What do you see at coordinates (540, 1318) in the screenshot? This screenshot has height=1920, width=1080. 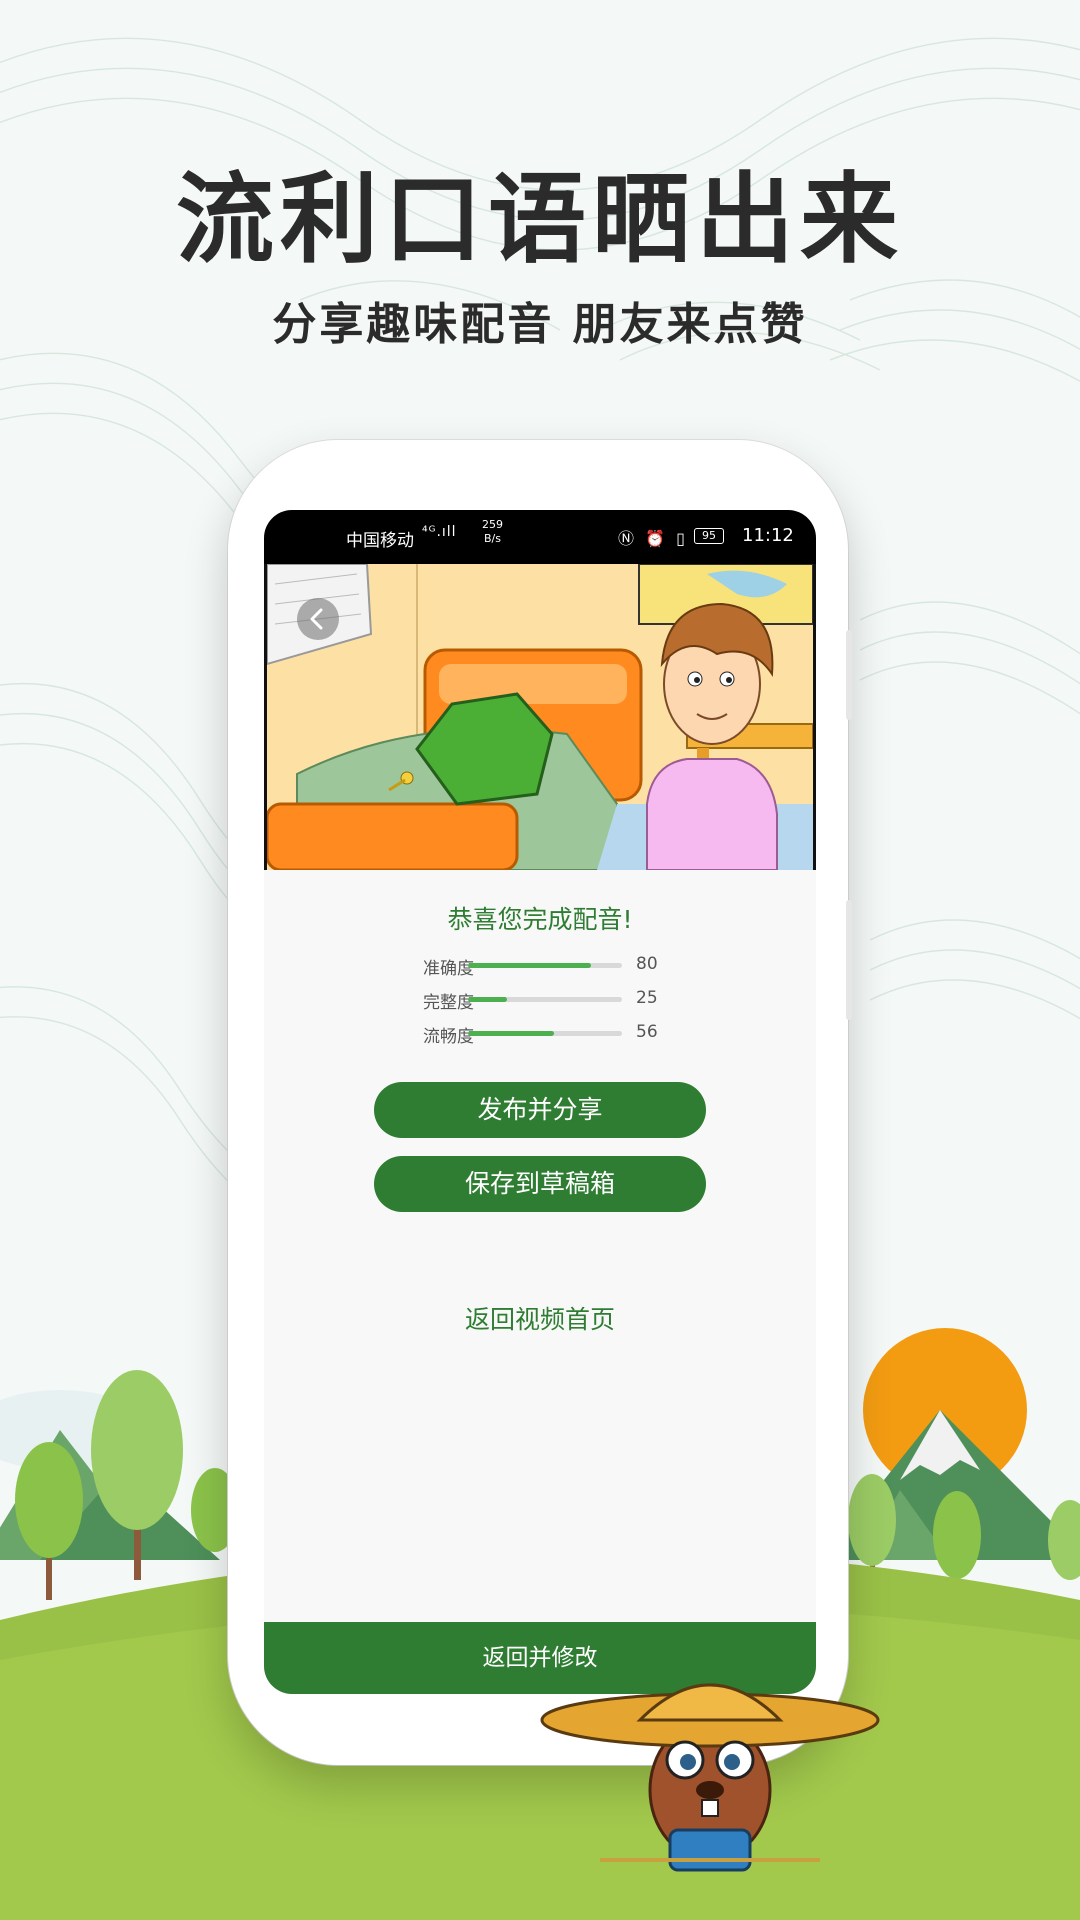 I see `back-to-video-home-link: 返回视频首页` at bounding box center [540, 1318].